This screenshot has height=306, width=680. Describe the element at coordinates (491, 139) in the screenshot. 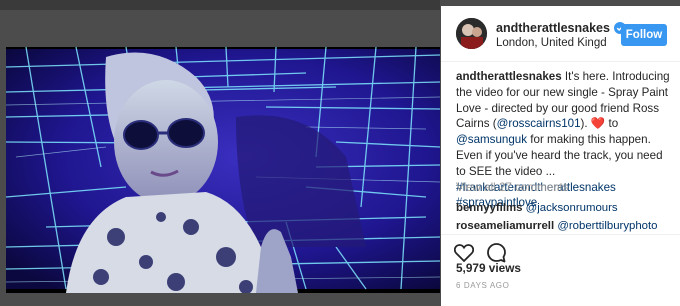

I see `caption-mention: @samsunguk` at that location.